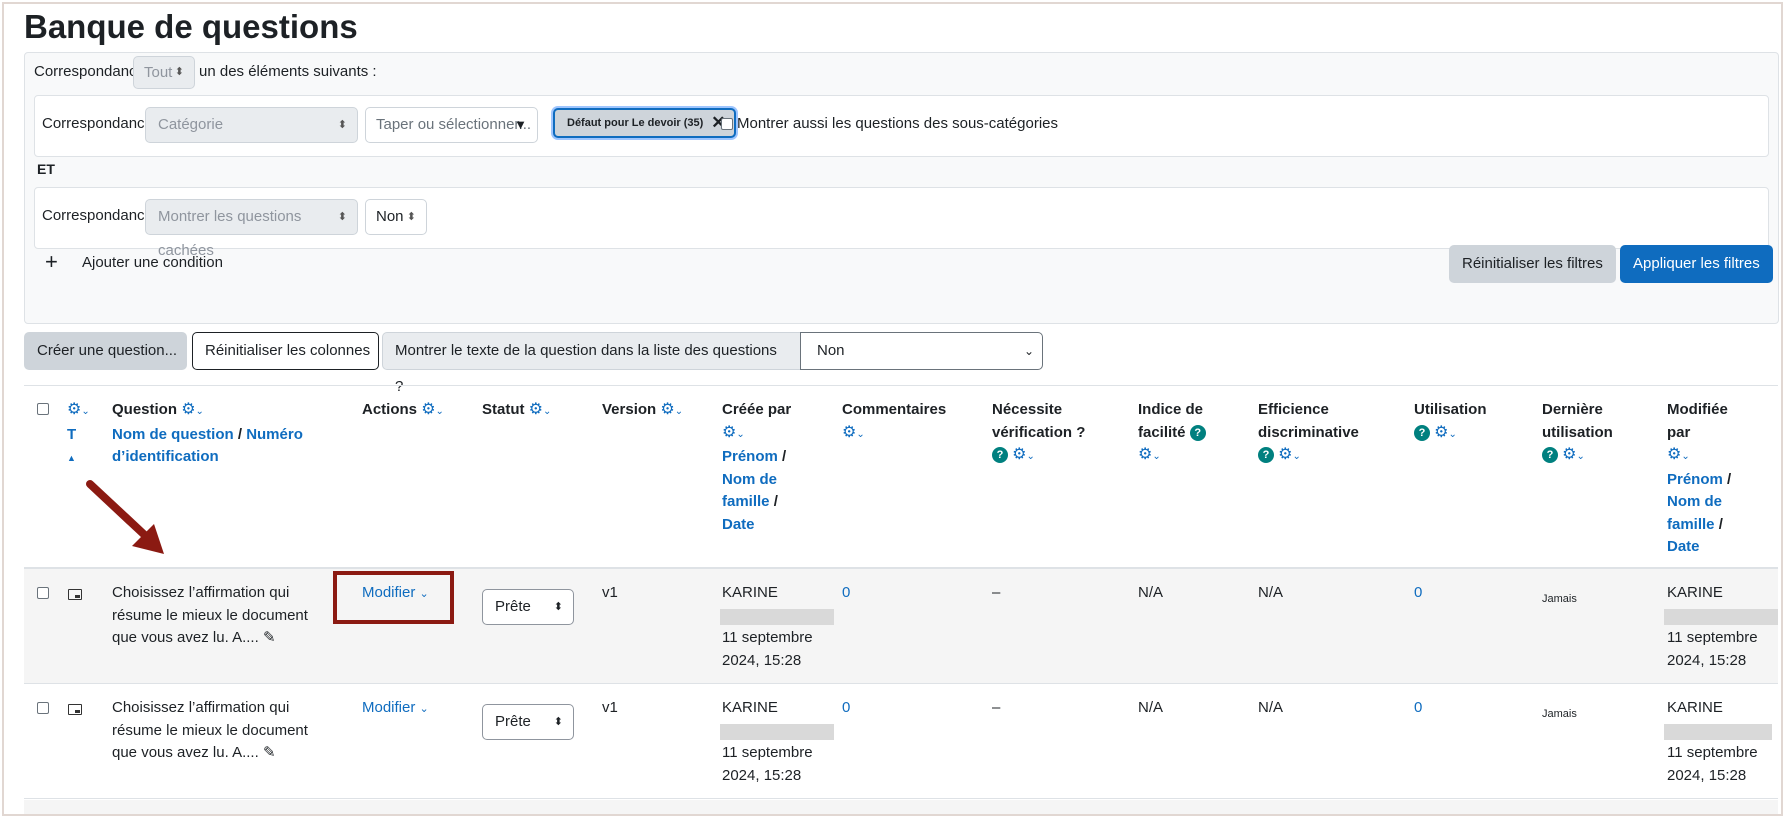 This screenshot has width=1789, height=822. What do you see at coordinates (1679, 432) in the screenshot?
I see `header-modified-label-2: par` at bounding box center [1679, 432].